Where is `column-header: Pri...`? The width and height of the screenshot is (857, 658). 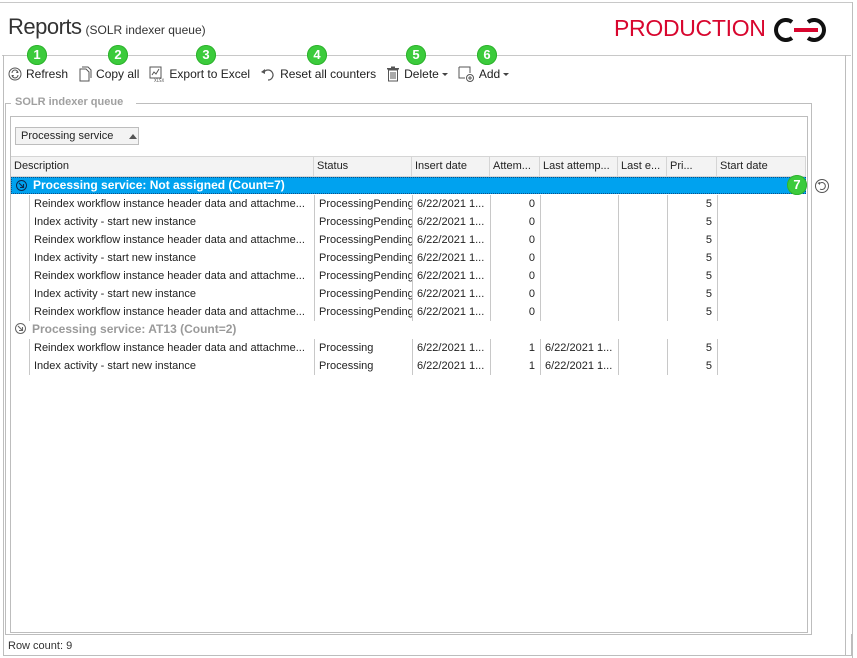 column-header: Pri... is located at coordinates (692, 166).